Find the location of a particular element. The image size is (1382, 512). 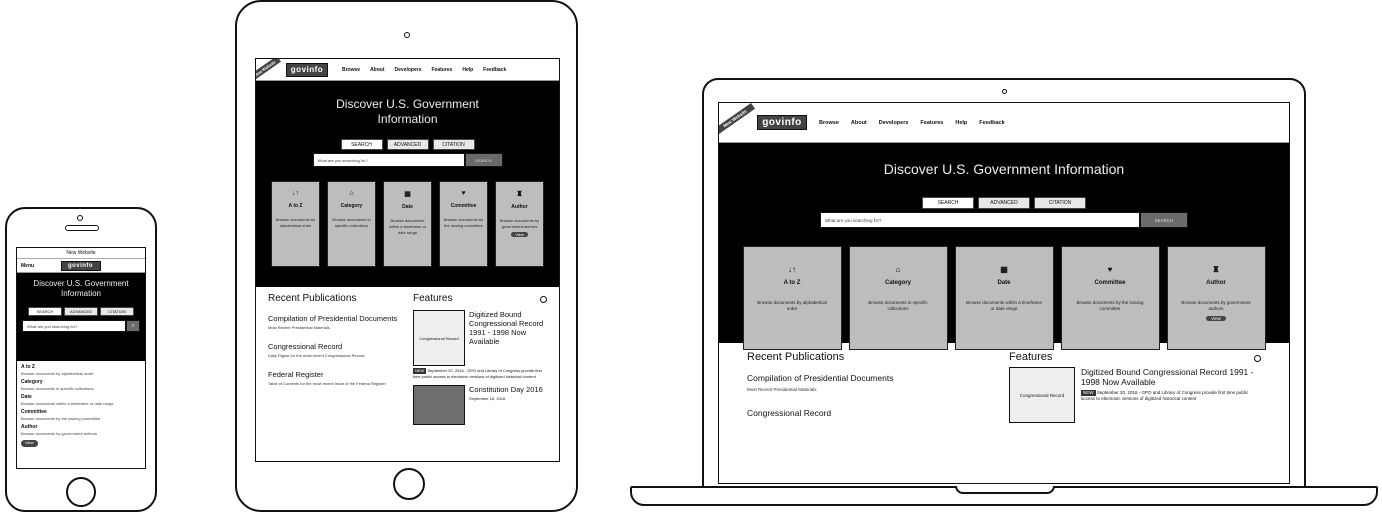

laptop-card-category-desc: Browse documents in specific collections is located at coordinates (898, 305).